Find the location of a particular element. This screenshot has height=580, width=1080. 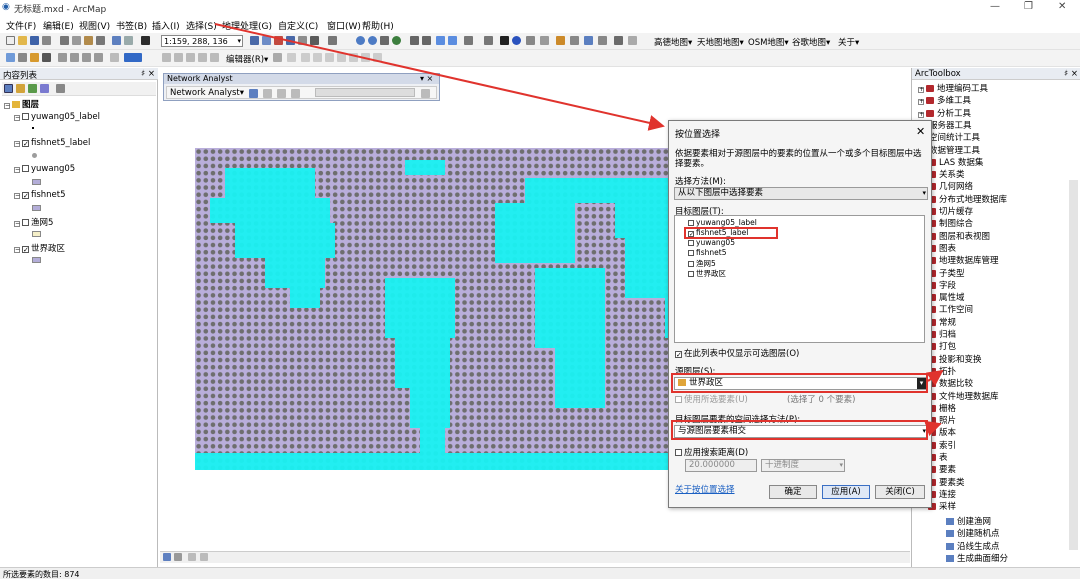

toolbox-item: 拓扑 is located at coordinates (942, 371).